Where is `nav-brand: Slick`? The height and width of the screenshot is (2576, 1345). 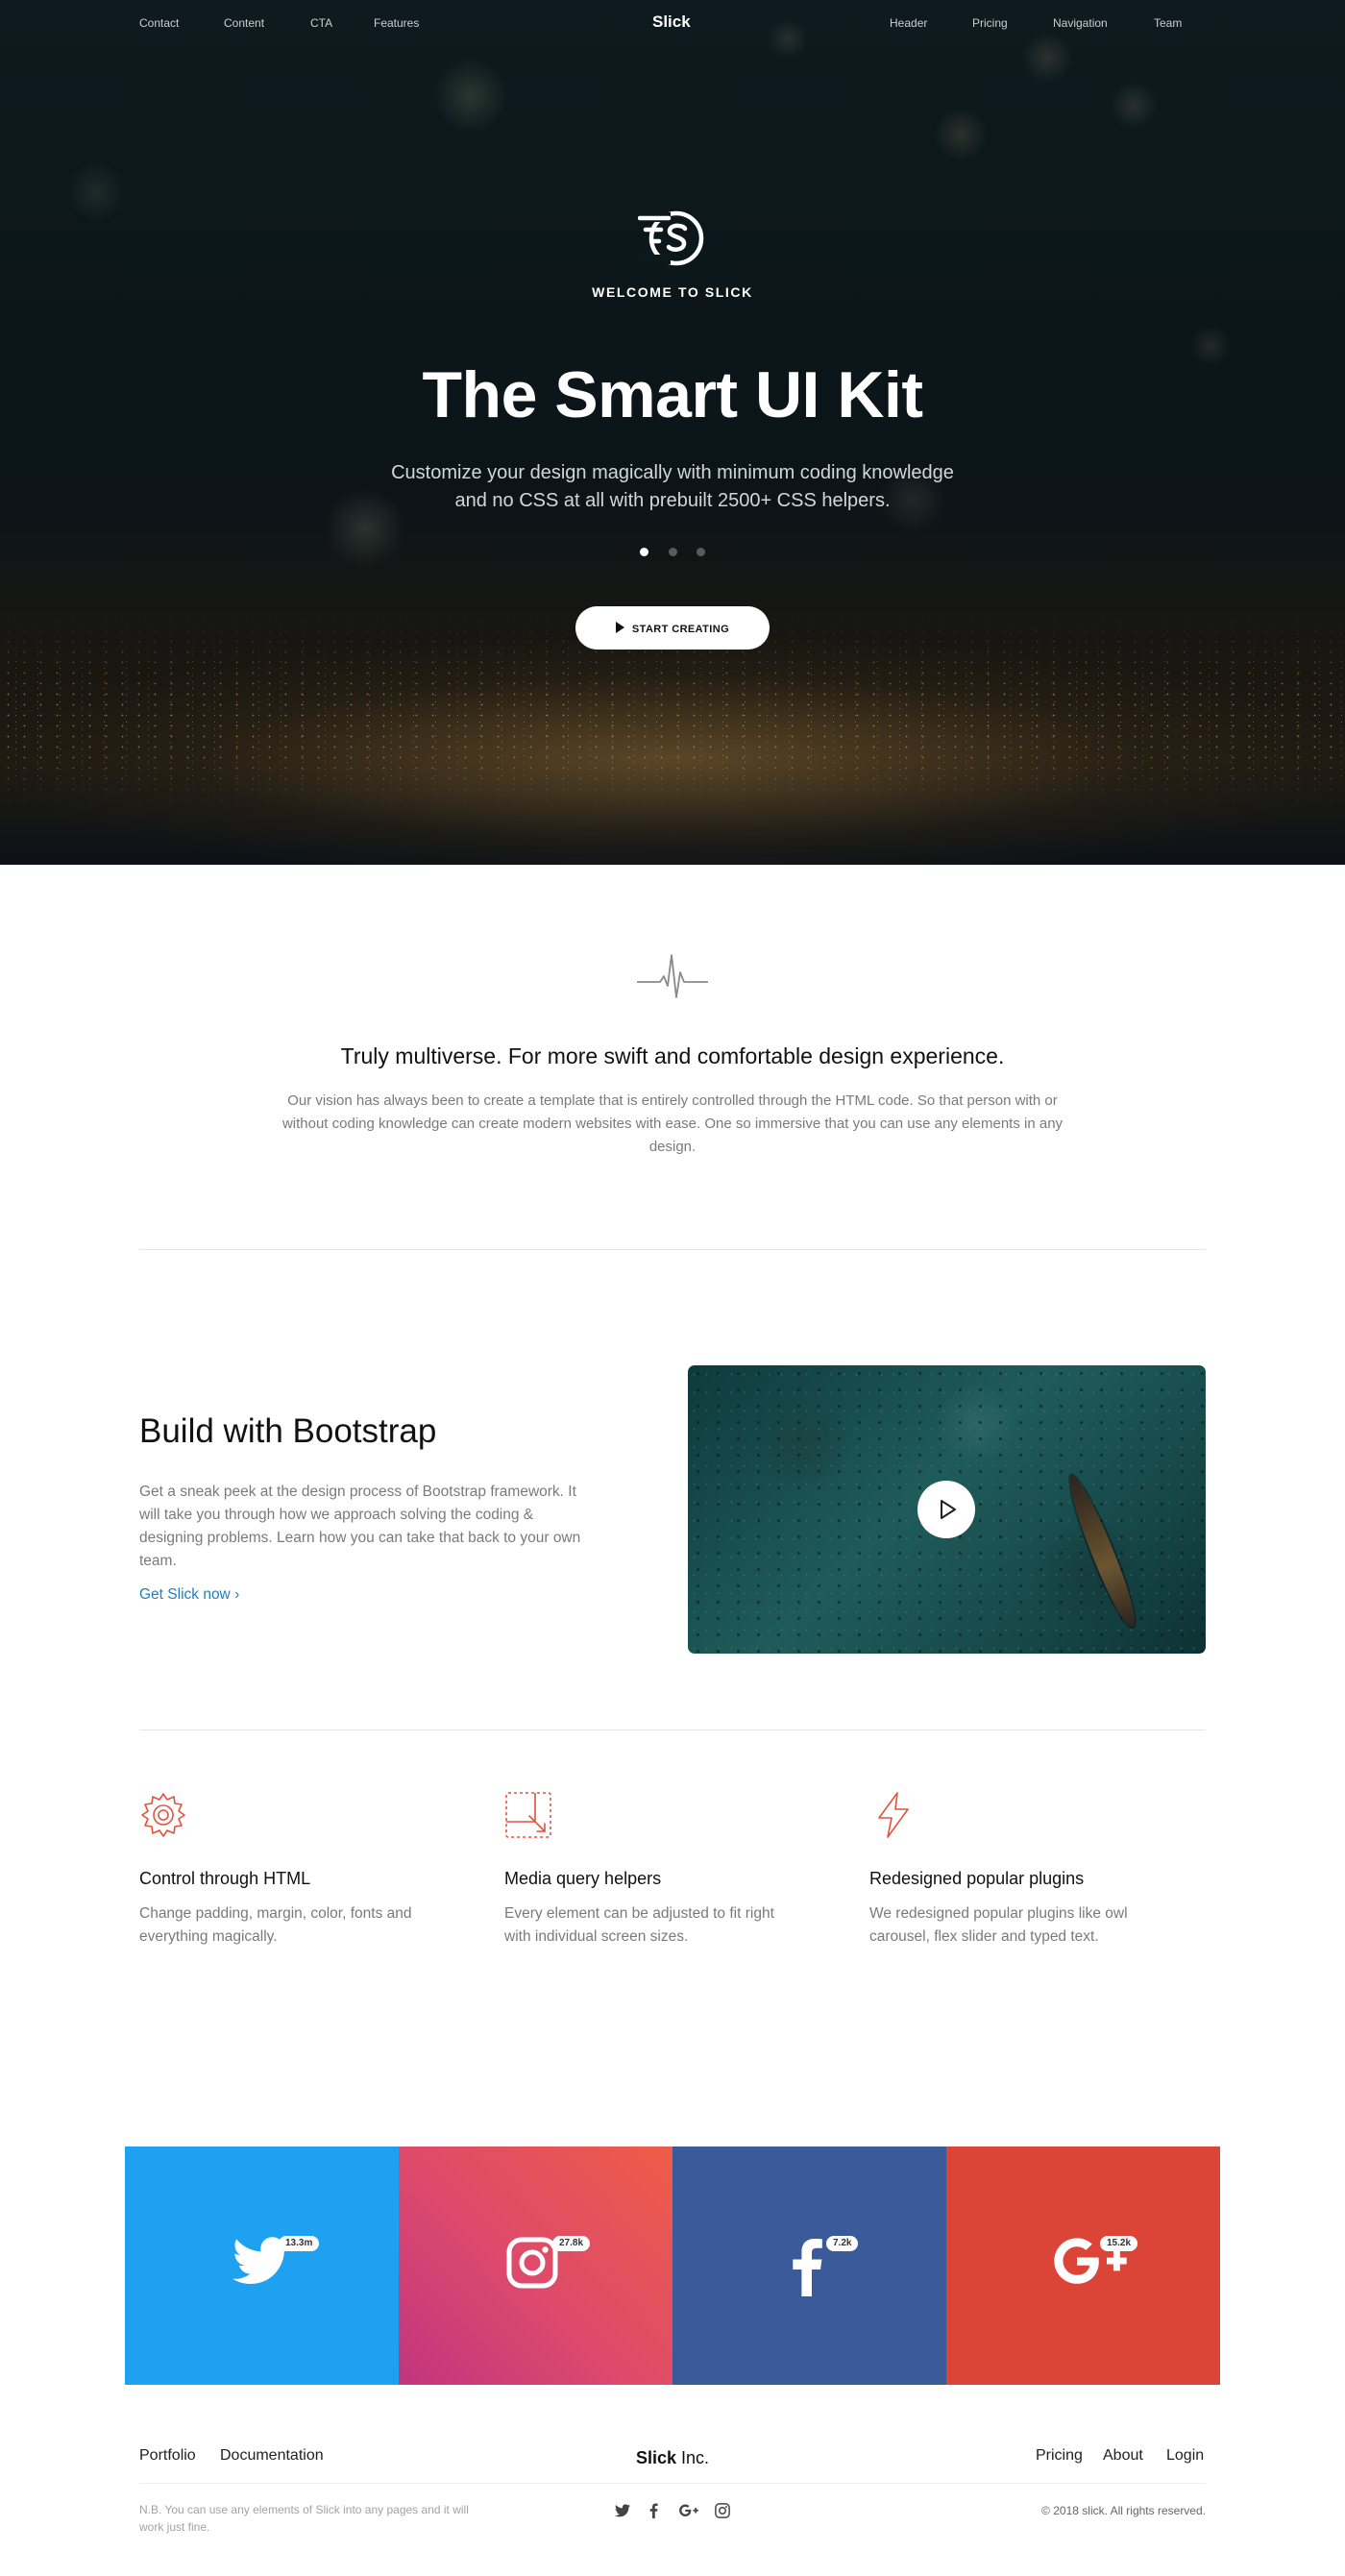
nav-brand: Slick is located at coordinates (671, 22).